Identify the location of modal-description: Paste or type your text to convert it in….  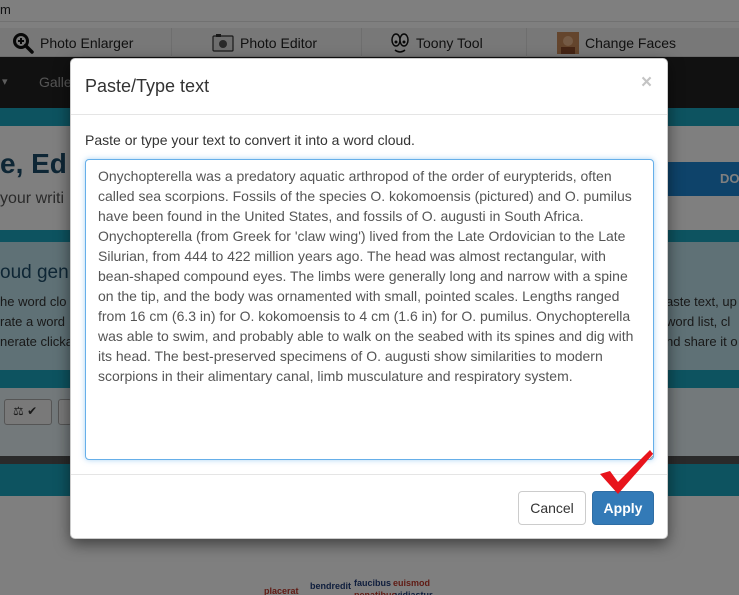
(250, 140).